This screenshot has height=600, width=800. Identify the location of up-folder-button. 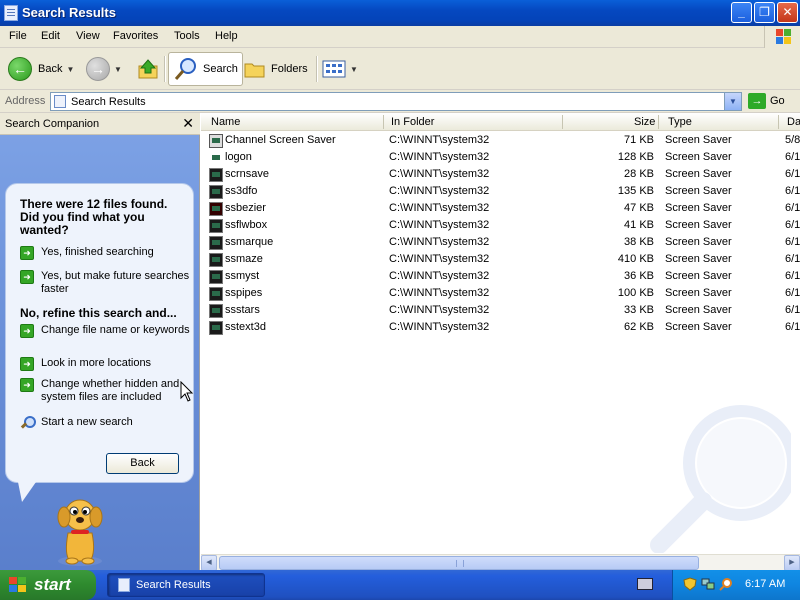
(148, 69).